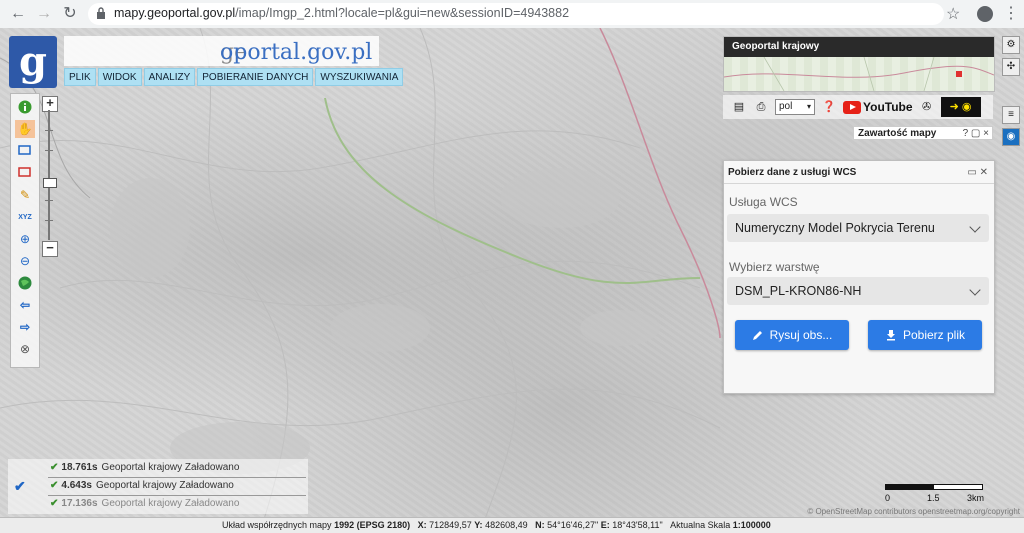 The image size is (1024, 533). I want to click on overview-map-panel: Geoportal krajowy, so click(859, 64).